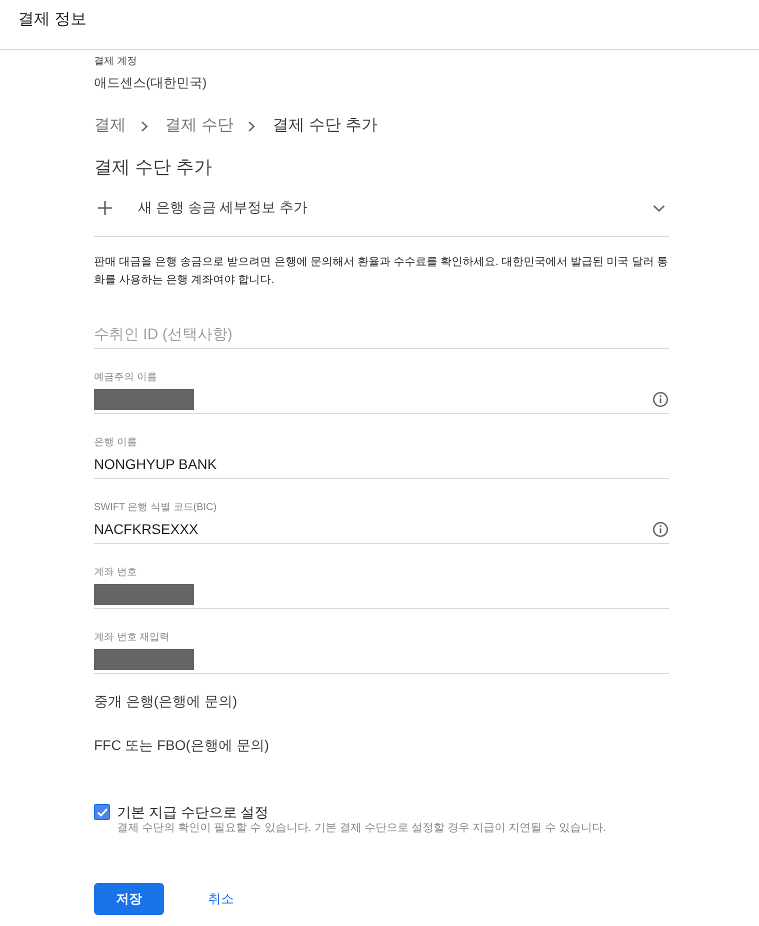  Describe the element at coordinates (115, 62) in the screenshot. I see `account-label: 결제 계정` at that location.